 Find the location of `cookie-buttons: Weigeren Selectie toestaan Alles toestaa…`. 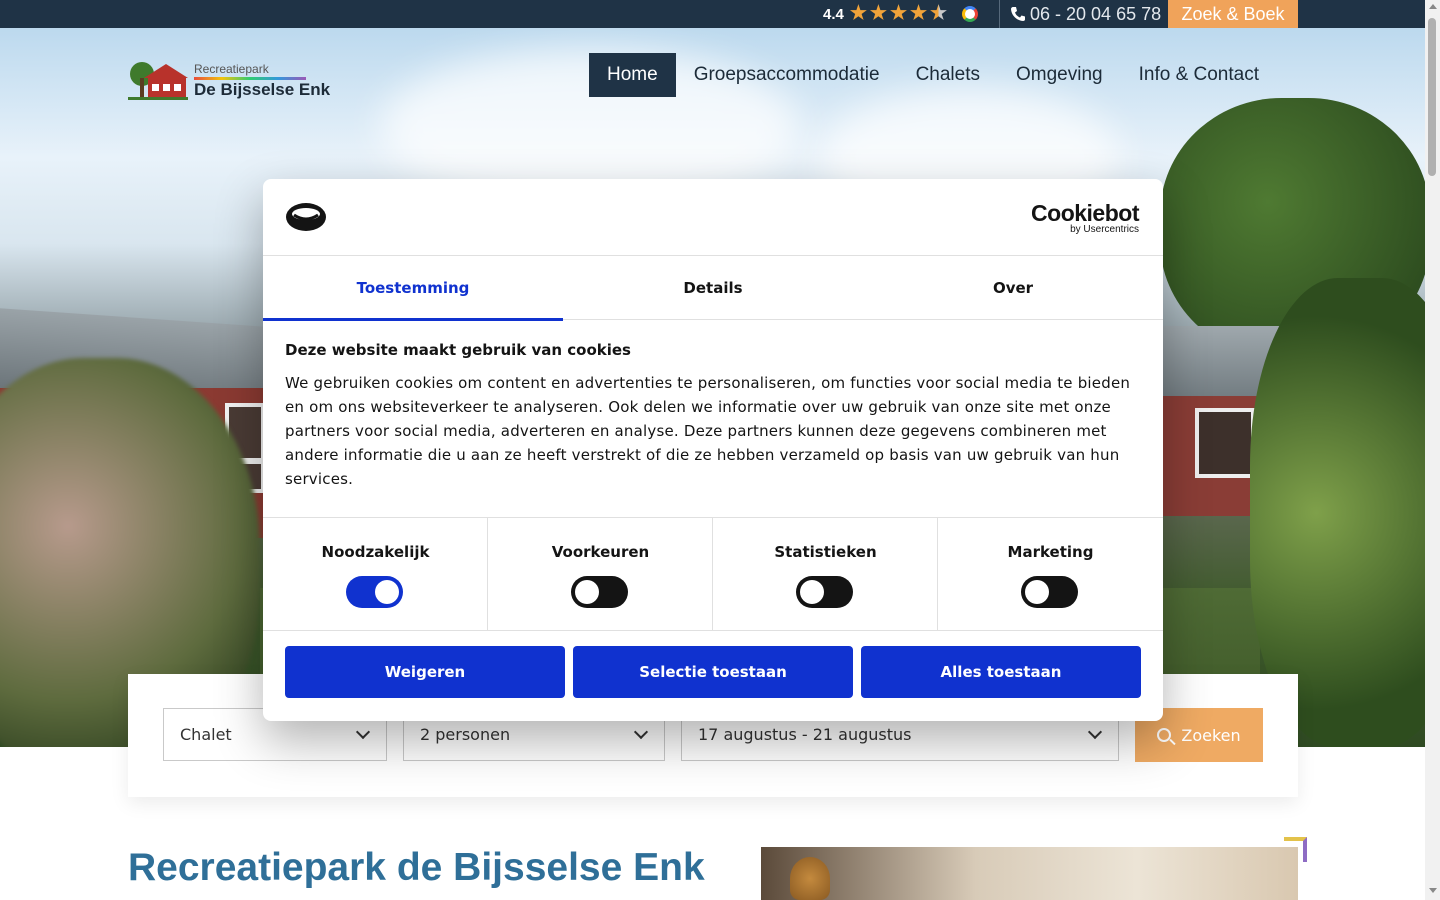

cookie-buttons: Weigeren Selectie toestaan Alles toestaa… is located at coordinates (713, 672).